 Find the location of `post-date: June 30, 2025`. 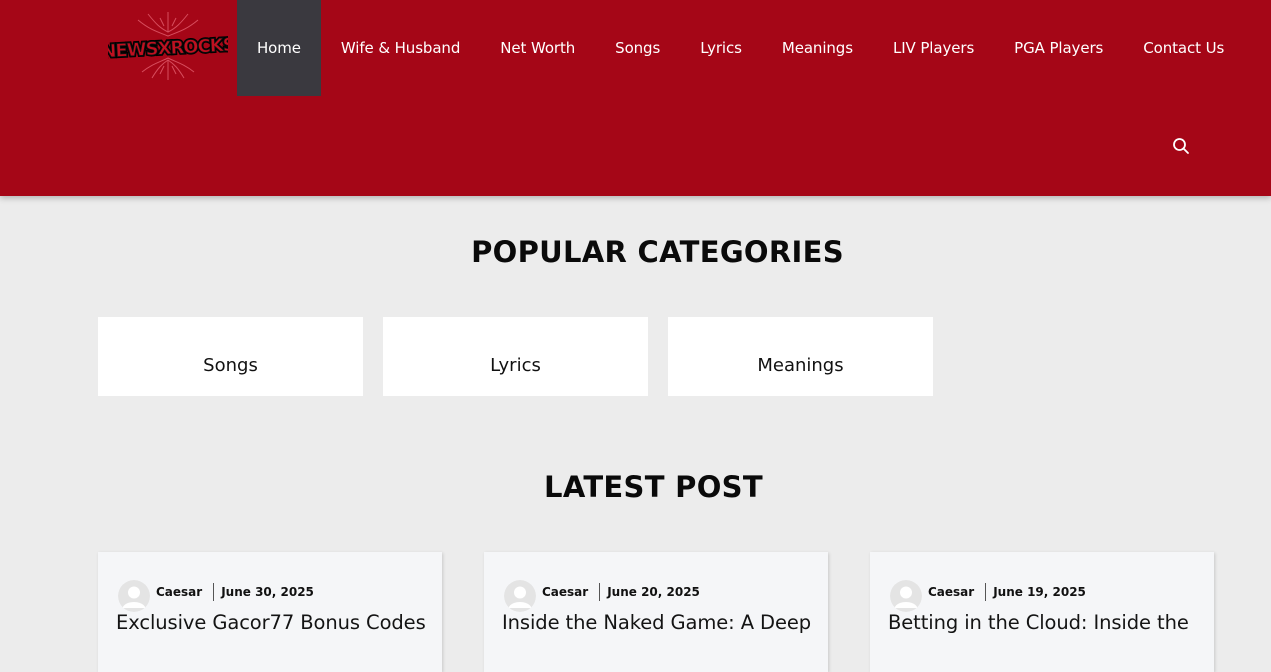

post-date: June 30, 2025 is located at coordinates (267, 592).